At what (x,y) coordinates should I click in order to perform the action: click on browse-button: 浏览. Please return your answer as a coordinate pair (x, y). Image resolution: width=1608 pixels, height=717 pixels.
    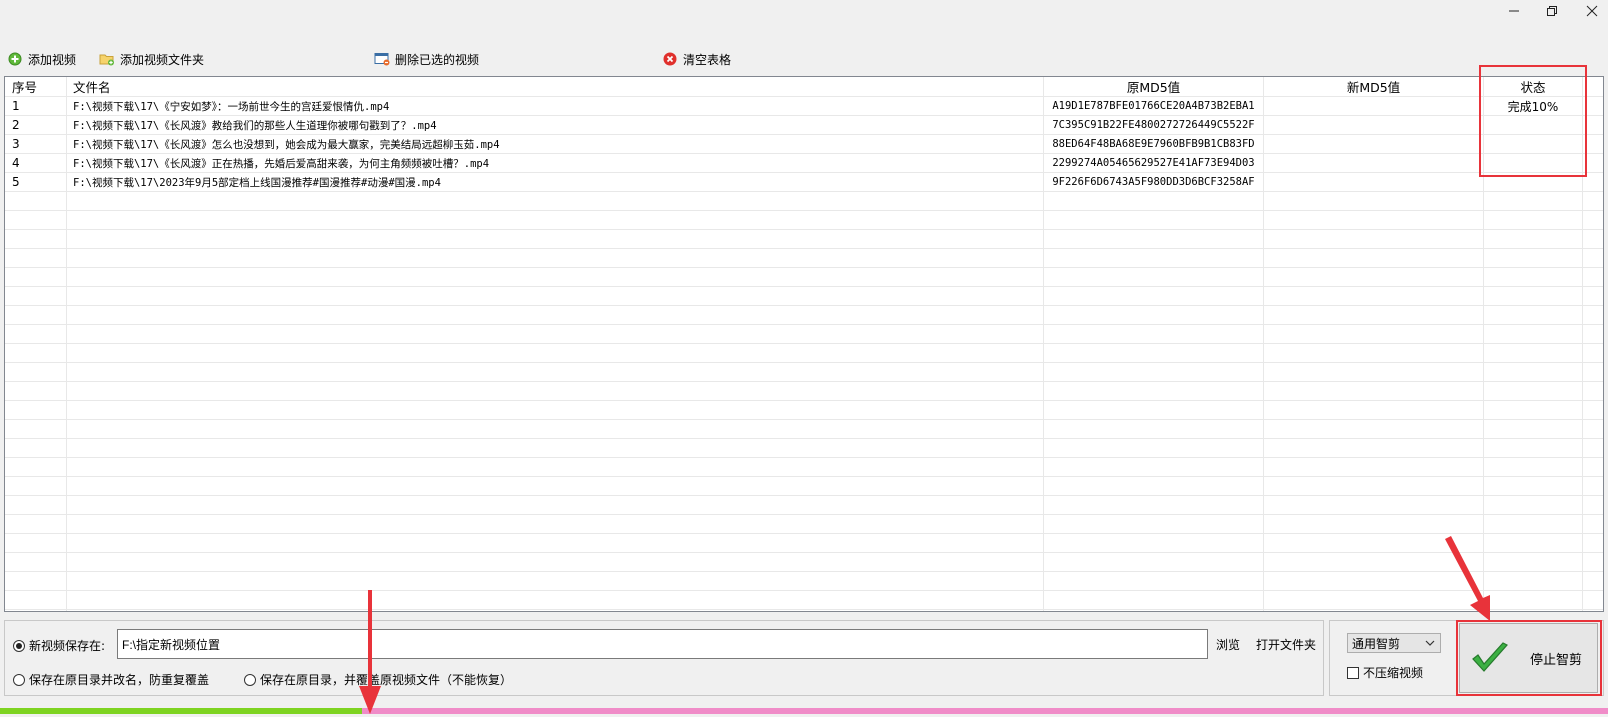
    Looking at the image, I should click on (1228, 644).